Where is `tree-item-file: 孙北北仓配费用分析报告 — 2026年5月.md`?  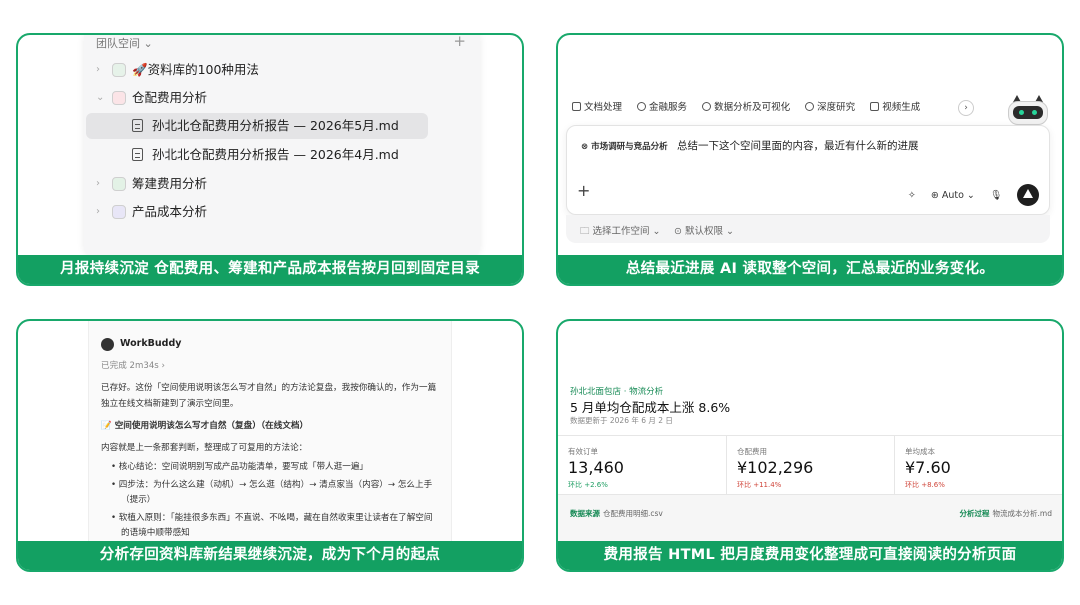
tree-item-file: 孙北北仓配费用分析报告 — 2026年5月.md is located at coordinates (257, 126).